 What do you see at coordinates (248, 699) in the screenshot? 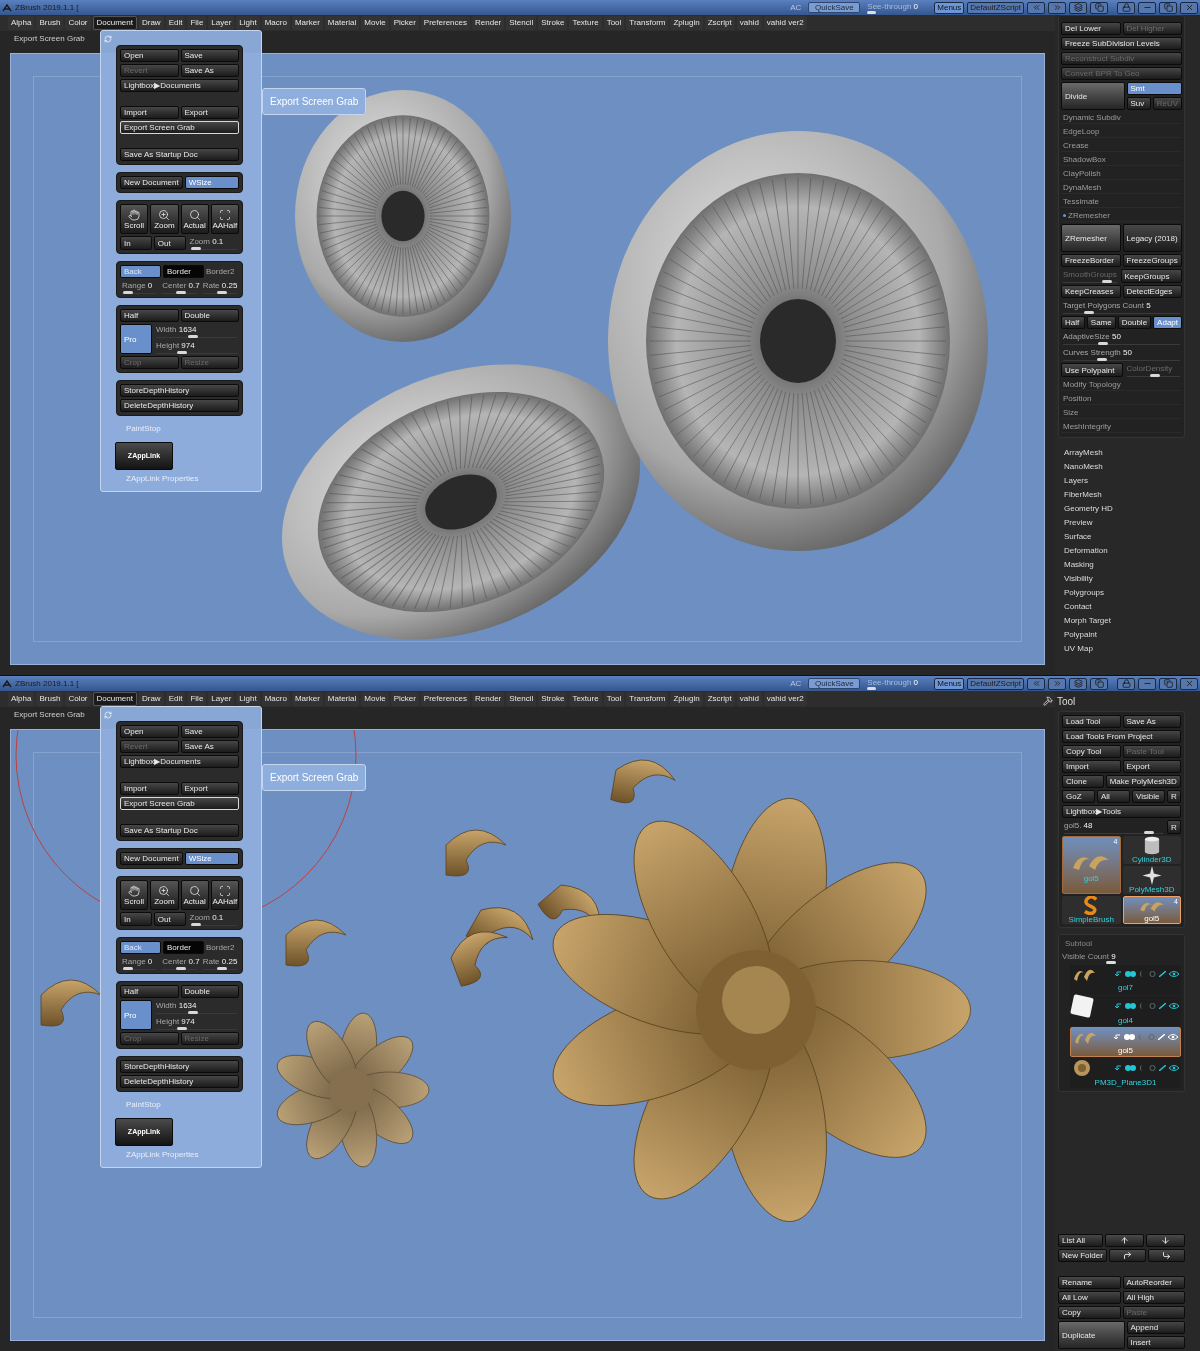
I see `menu-item: Light` at bounding box center [248, 699].